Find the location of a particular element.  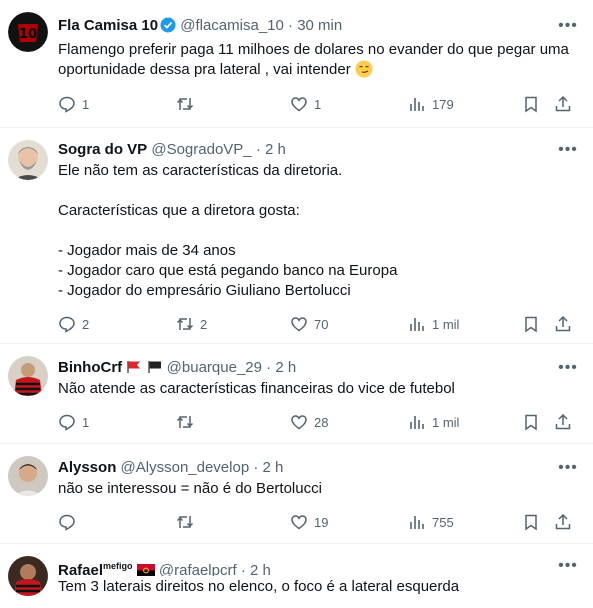

handle: @Alysson_develop is located at coordinates (185, 467).